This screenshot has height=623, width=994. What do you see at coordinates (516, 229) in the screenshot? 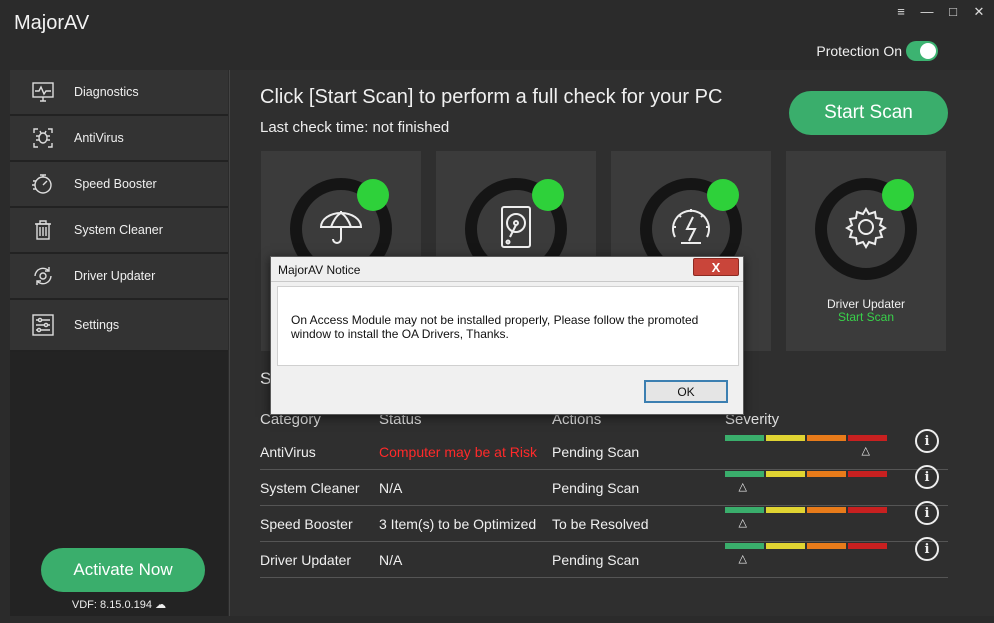
I see `harddisk-icon` at bounding box center [516, 229].